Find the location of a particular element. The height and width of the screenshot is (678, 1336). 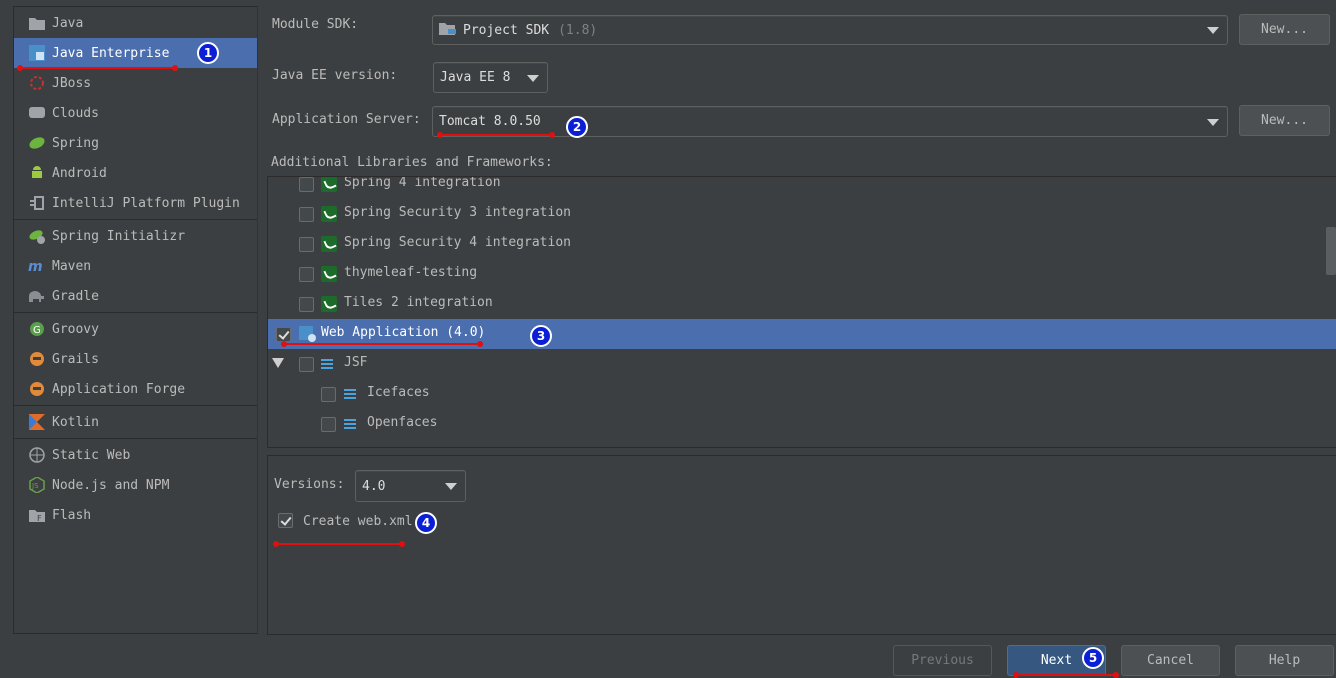

forge-icon is located at coordinates (37, 389).